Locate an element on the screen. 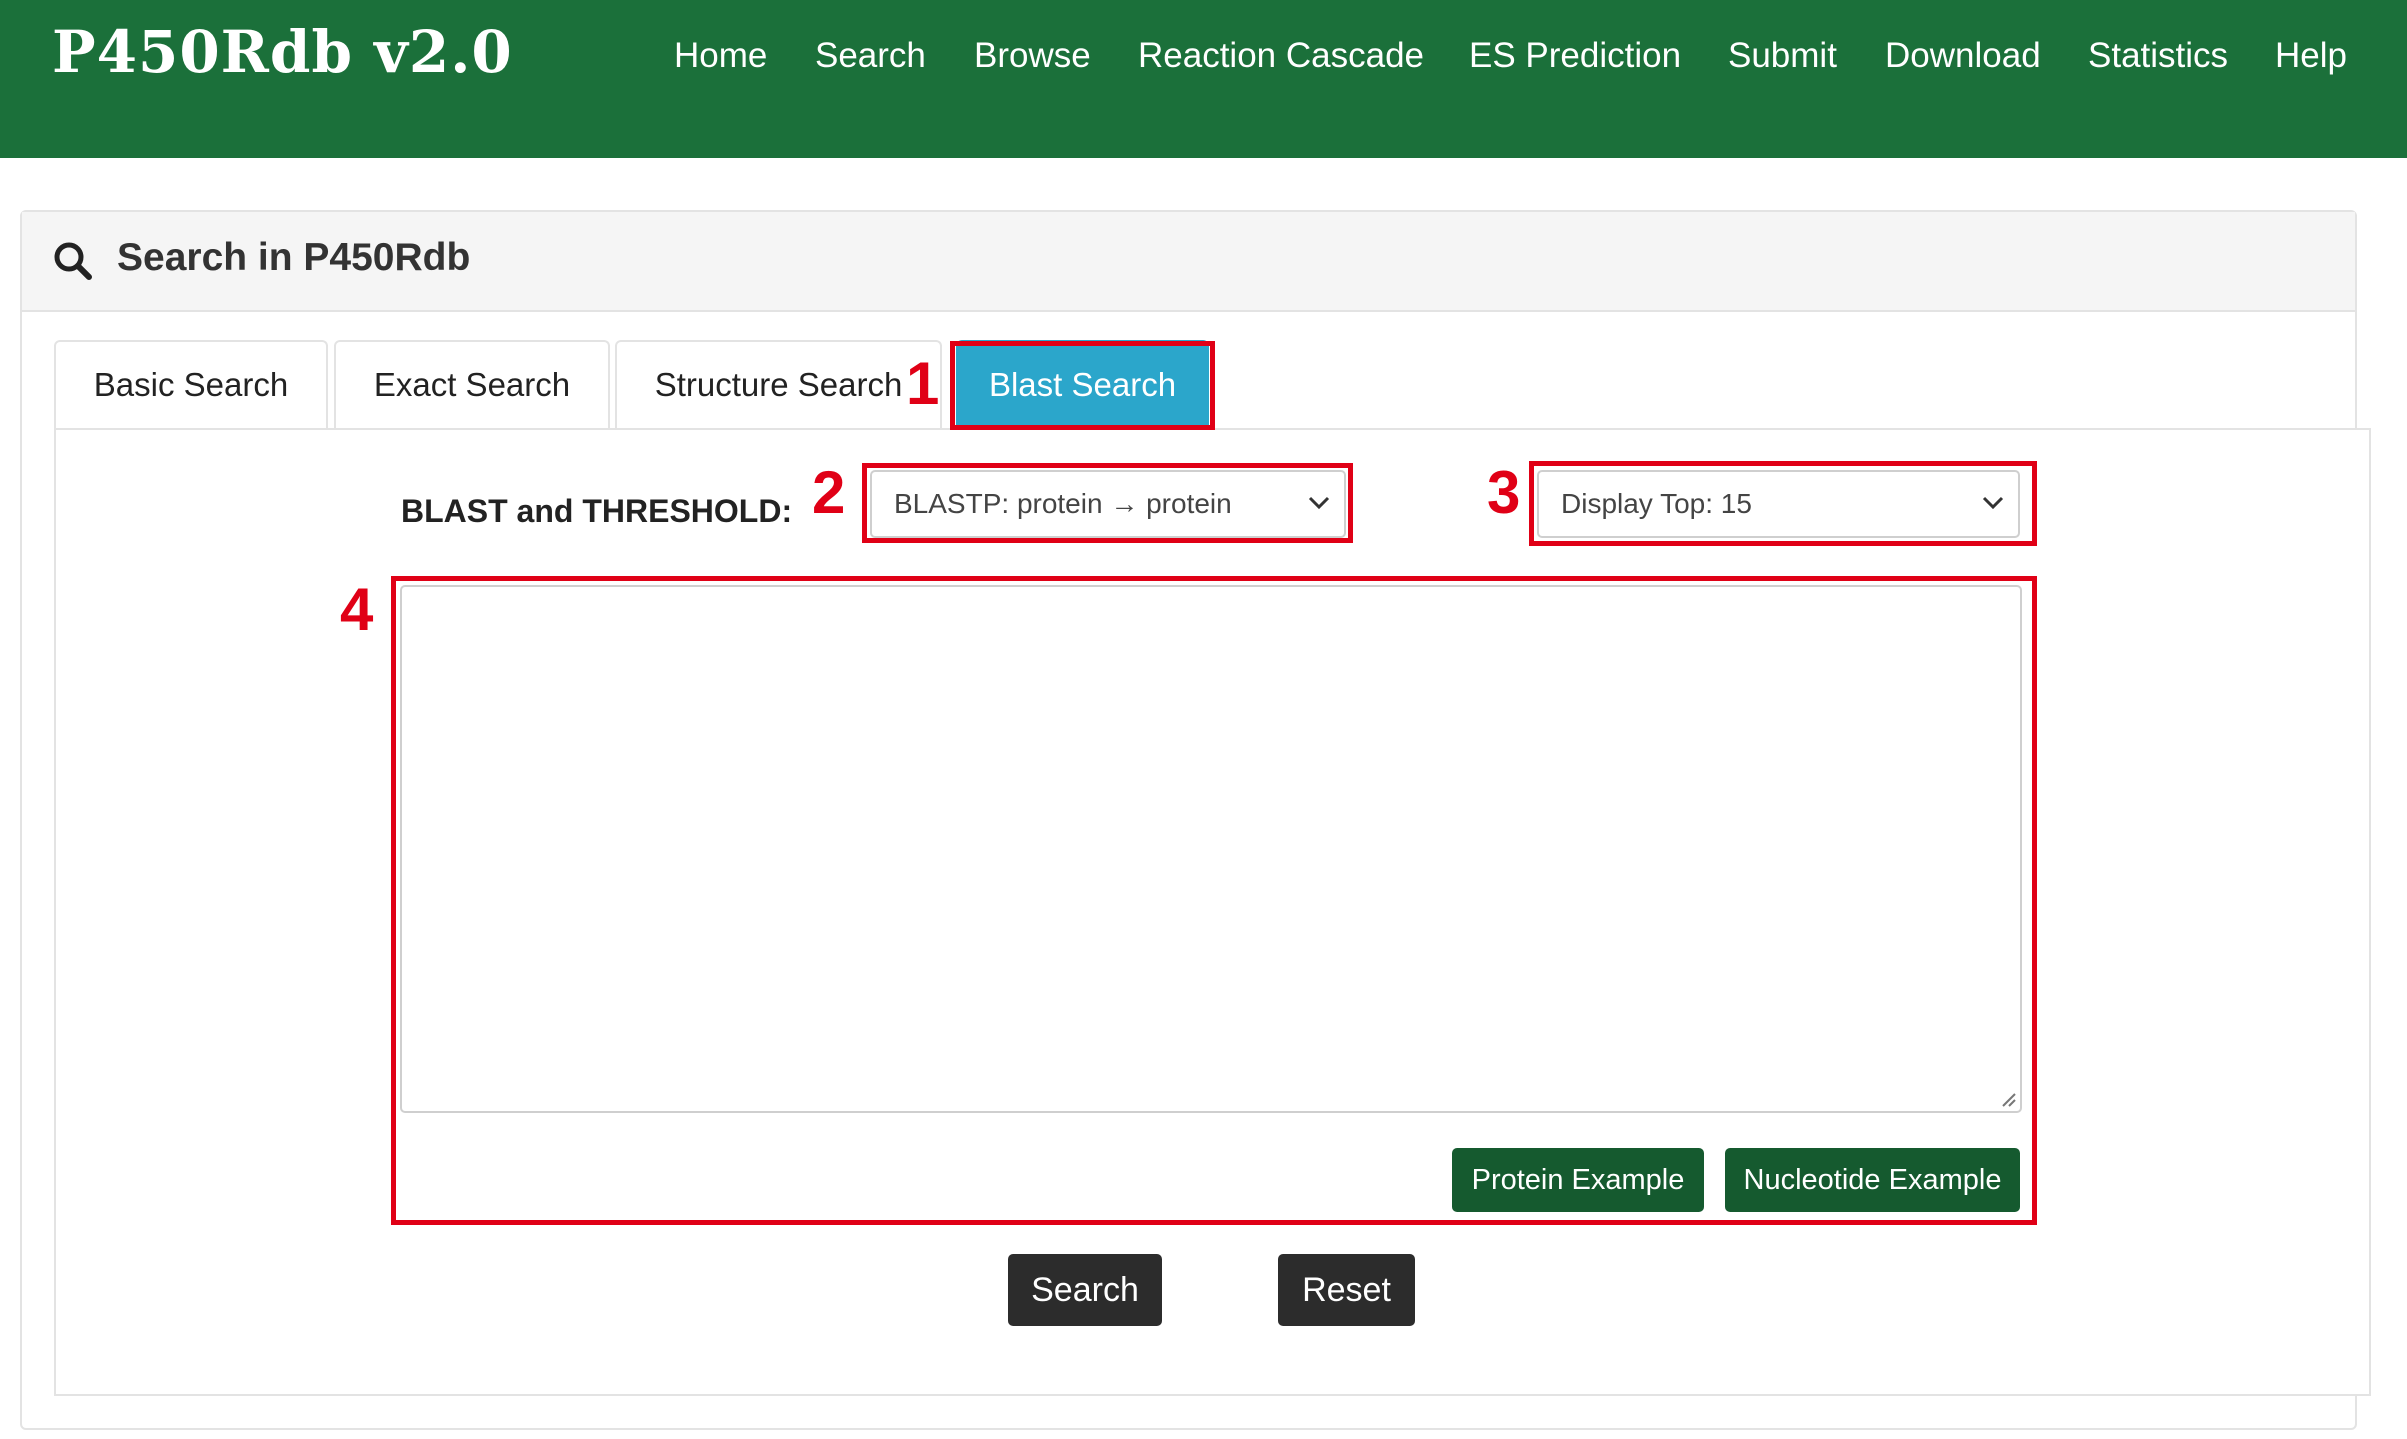 This screenshot has height=1439, width=2407. nav-search: Search is located at coordinates (870, 56).